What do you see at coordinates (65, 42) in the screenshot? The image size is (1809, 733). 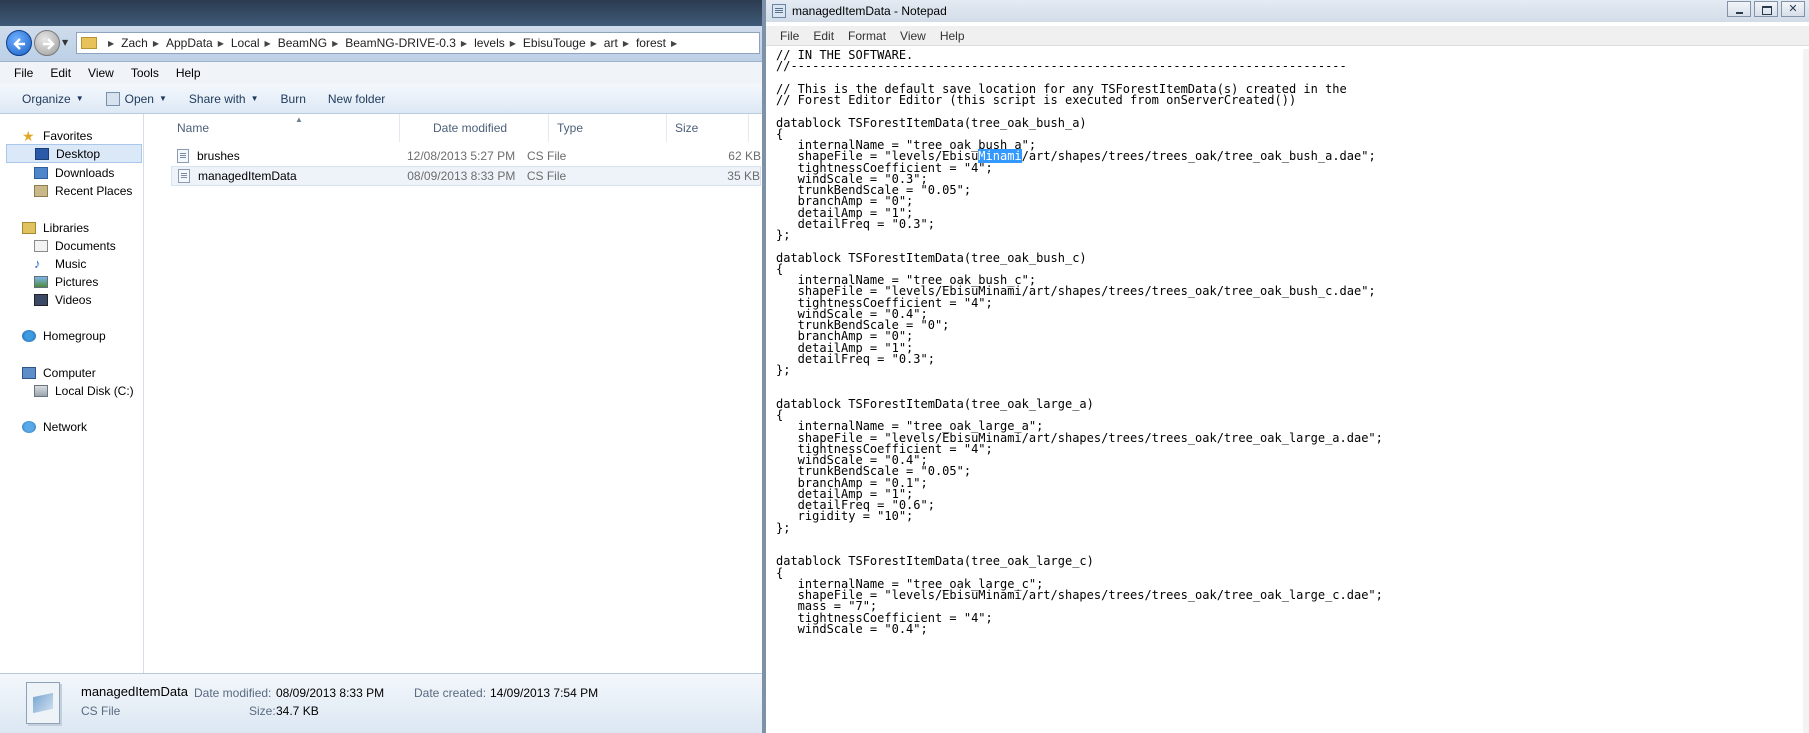 I see `recent-pages-dropdown-icon: ▼` at bounding box center [65, 42].